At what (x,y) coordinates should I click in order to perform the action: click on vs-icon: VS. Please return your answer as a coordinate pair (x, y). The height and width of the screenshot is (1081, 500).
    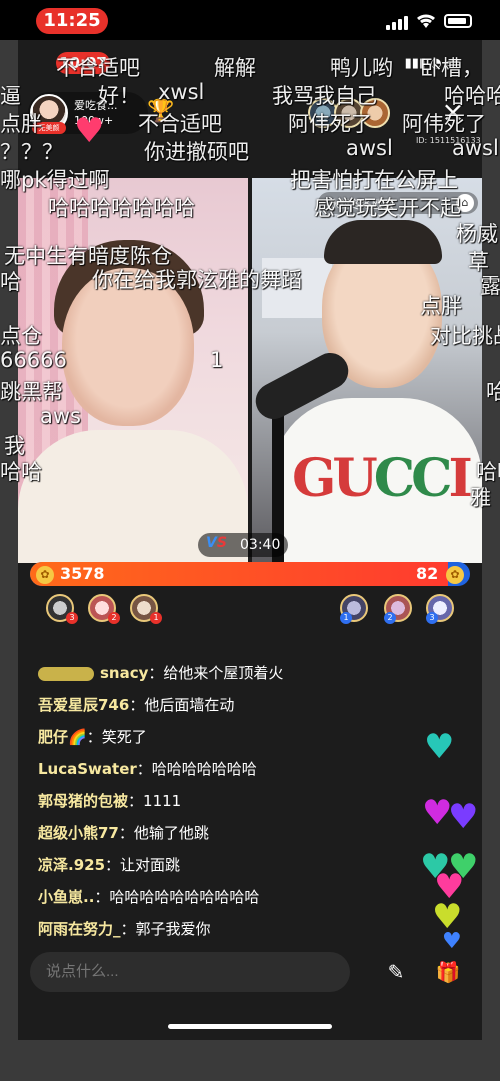
    Looking at the image, I should click on (216, 543).